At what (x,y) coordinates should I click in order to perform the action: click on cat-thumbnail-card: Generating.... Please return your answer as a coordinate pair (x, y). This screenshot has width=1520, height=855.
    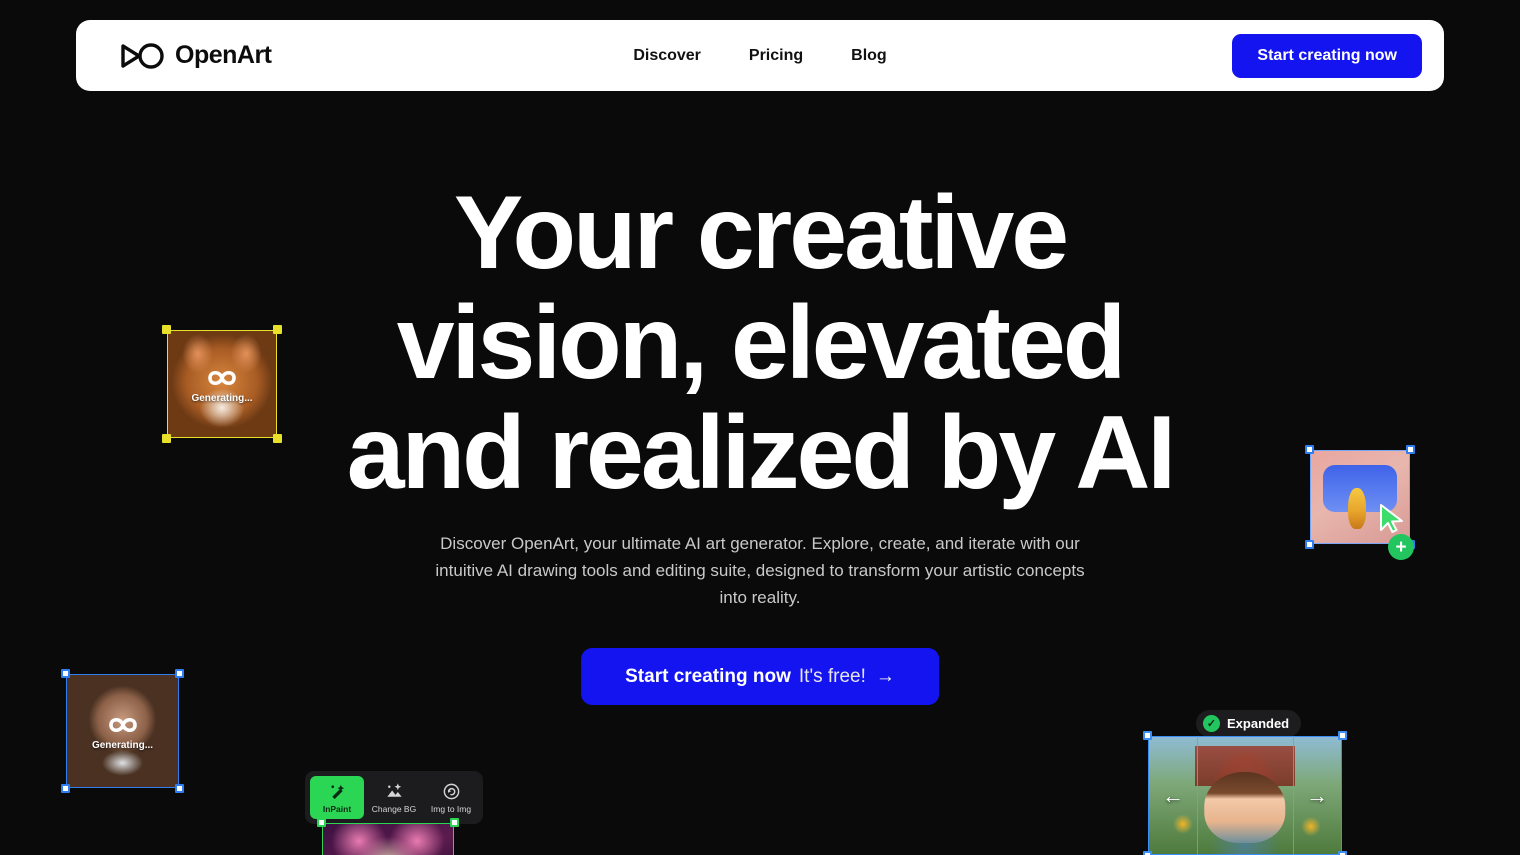
    Looking at the image, I should click on (222, 384).